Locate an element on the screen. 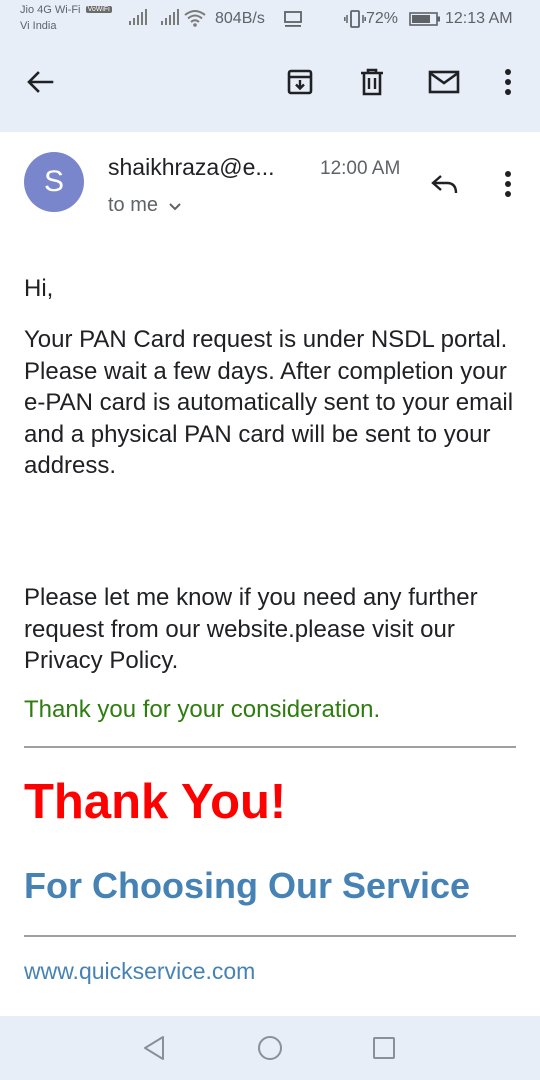 The width and height of the screenshot is (540, 1080). carrier-primary: Jio 4G Wi-Fi VoWiFi is located at coordinates (66, 10).